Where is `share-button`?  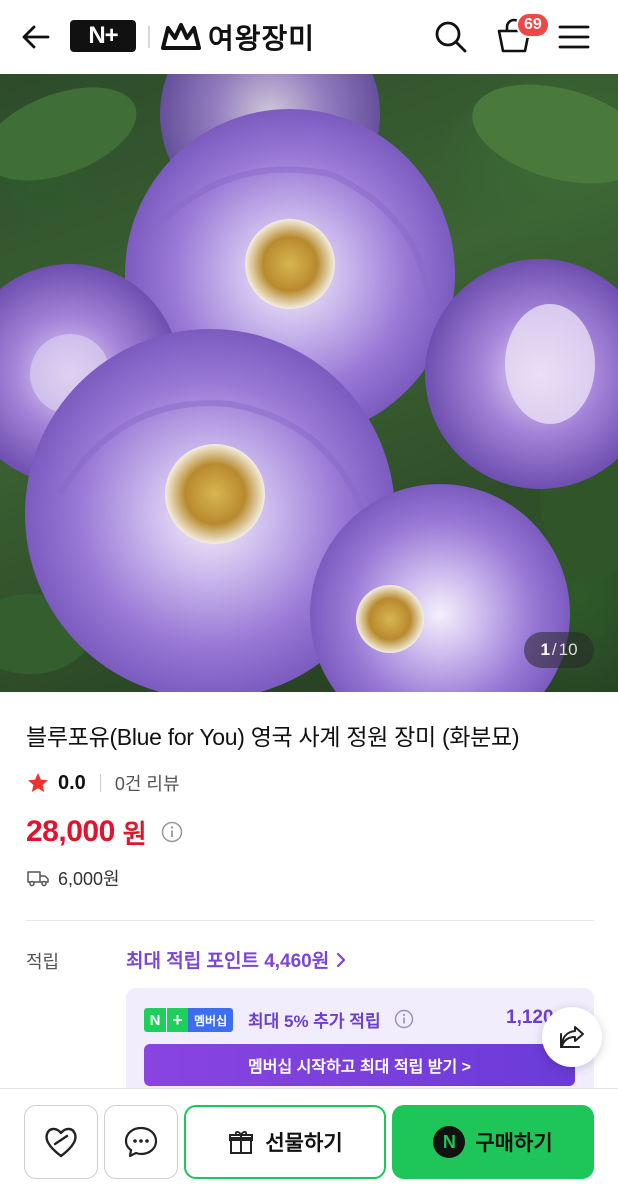 share-button is located at coordinates (572, 1037).